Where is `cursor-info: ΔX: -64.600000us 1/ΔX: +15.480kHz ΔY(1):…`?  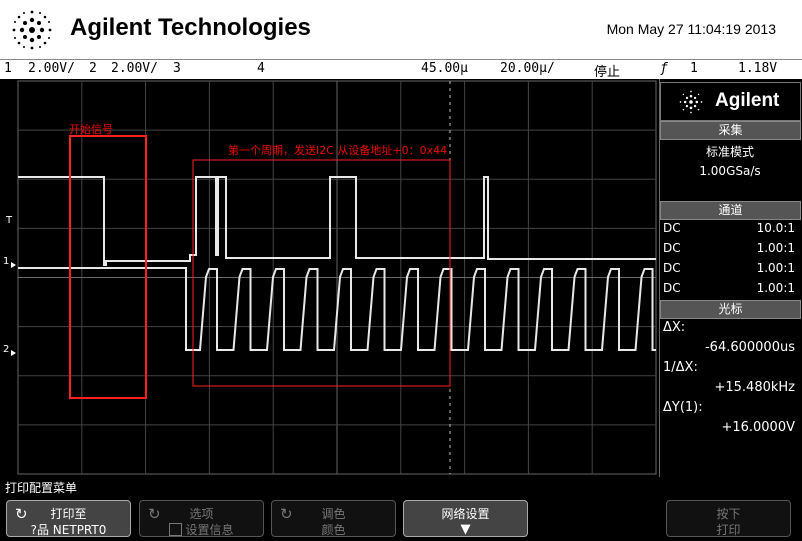 cursor-info: ΔX: -64.600000us 1/ΔX: +15.480kHz ΔY(1):… is located at coordinates (730, 379).